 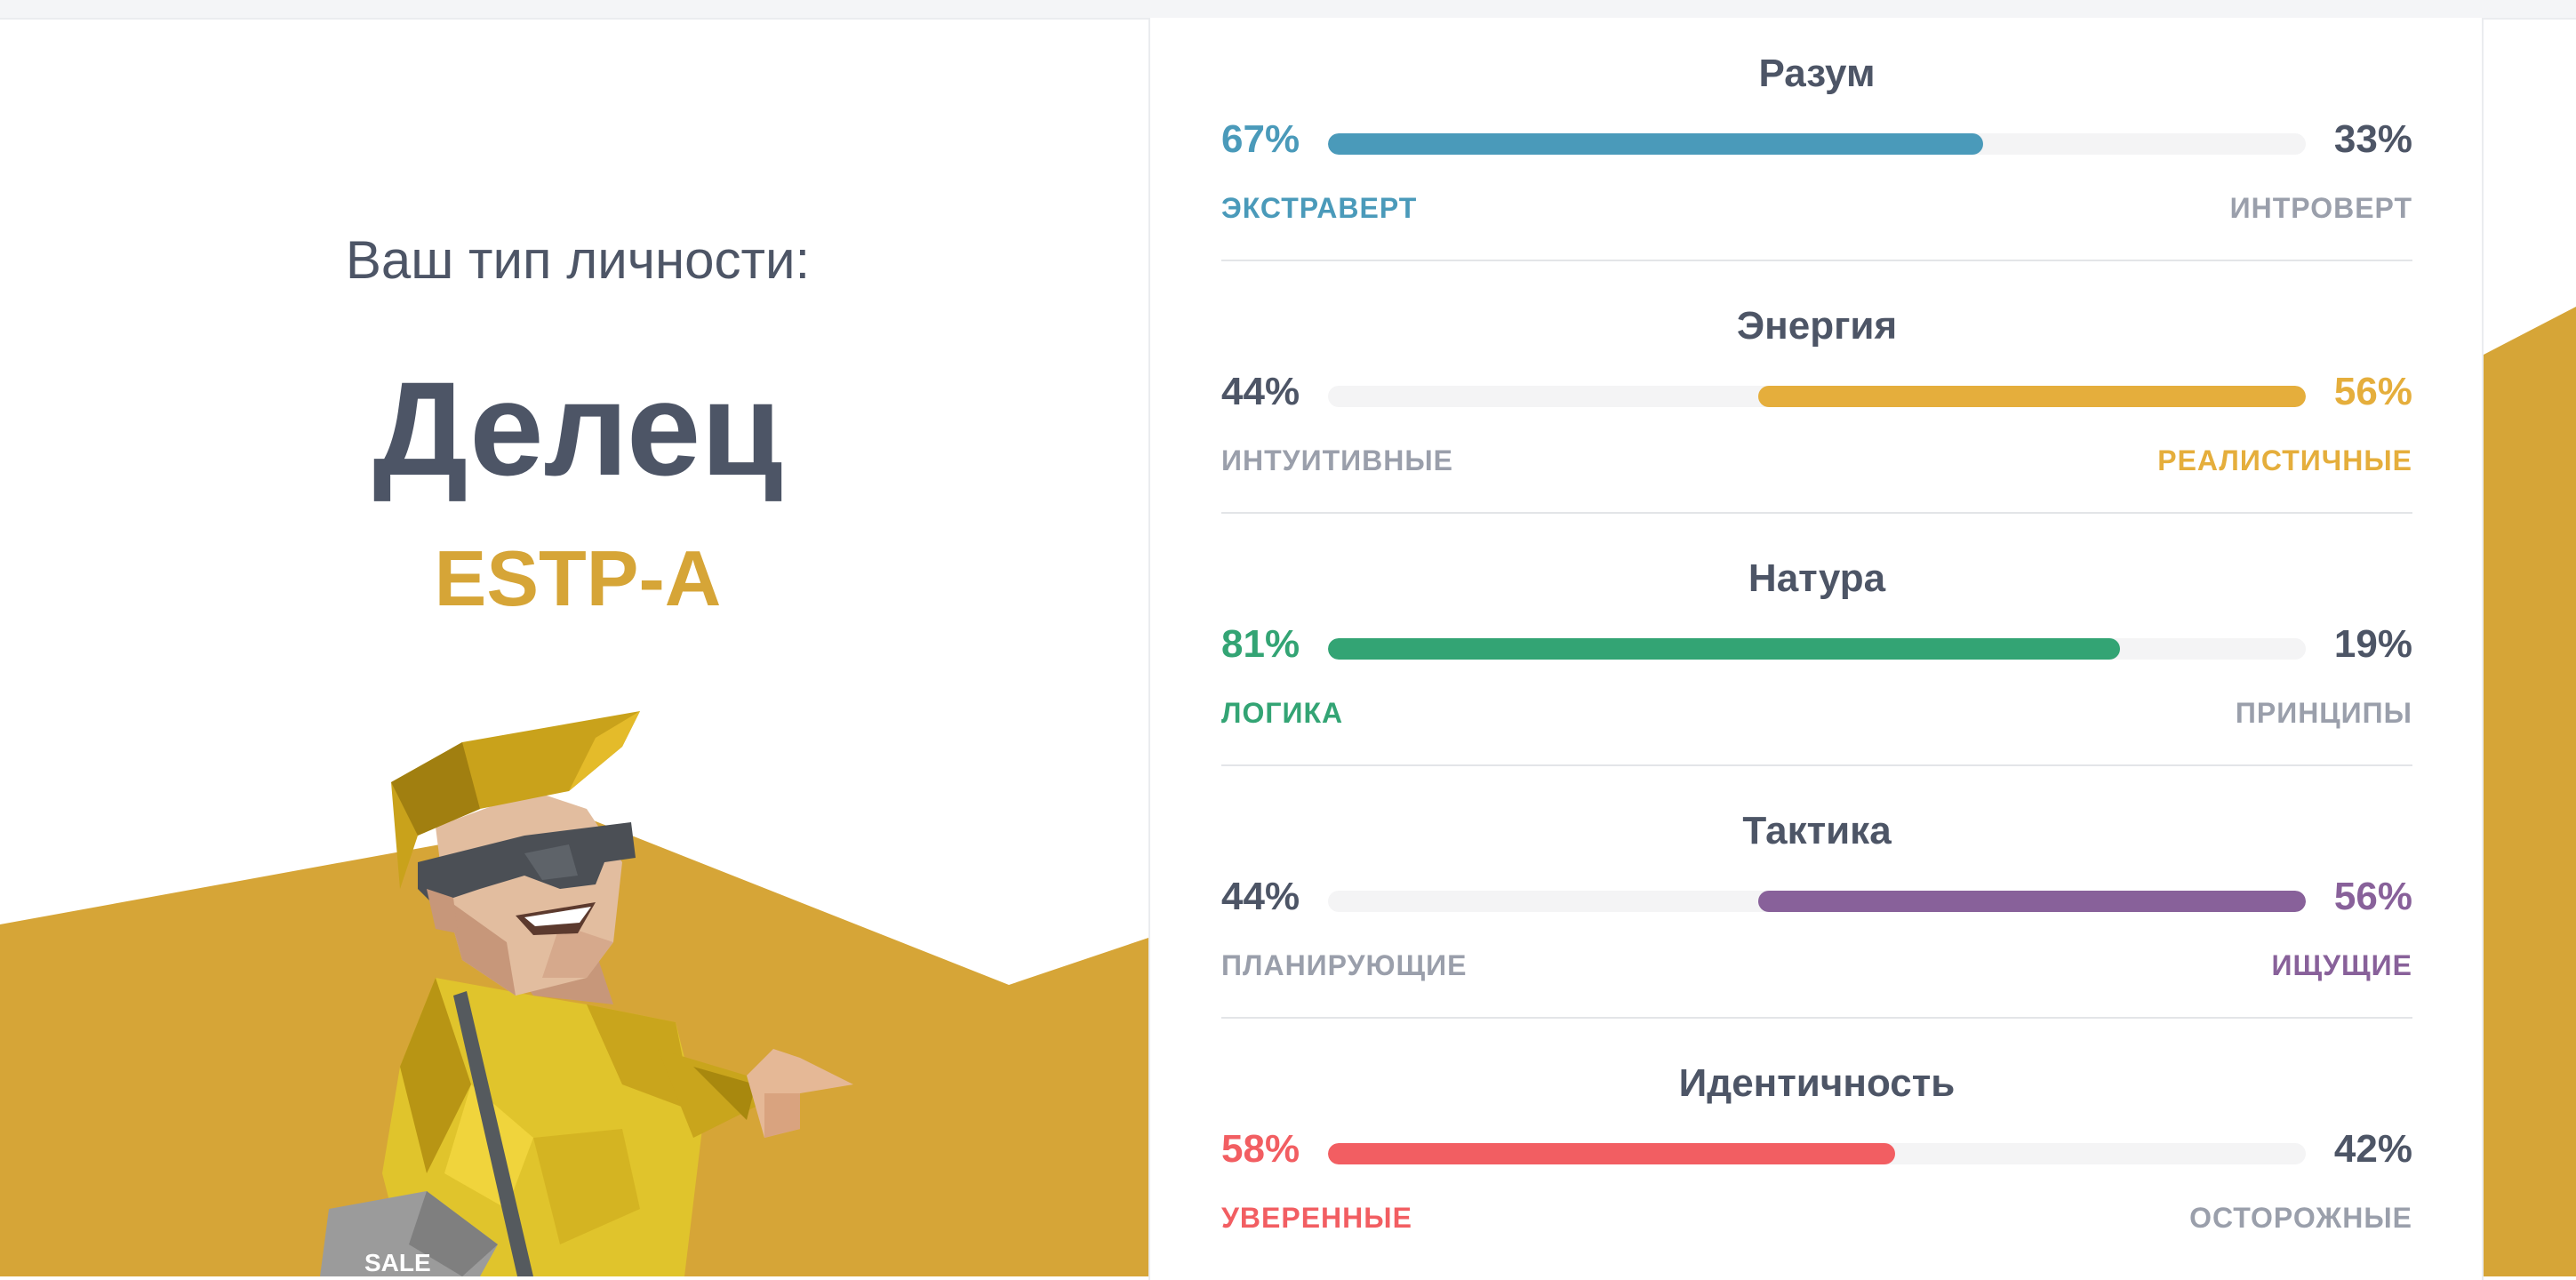 What do you see at coordinates (2372, 1149) in the screenshot?
I see `trait-right-percent: 42%` at bounding box center [2372, 1149].